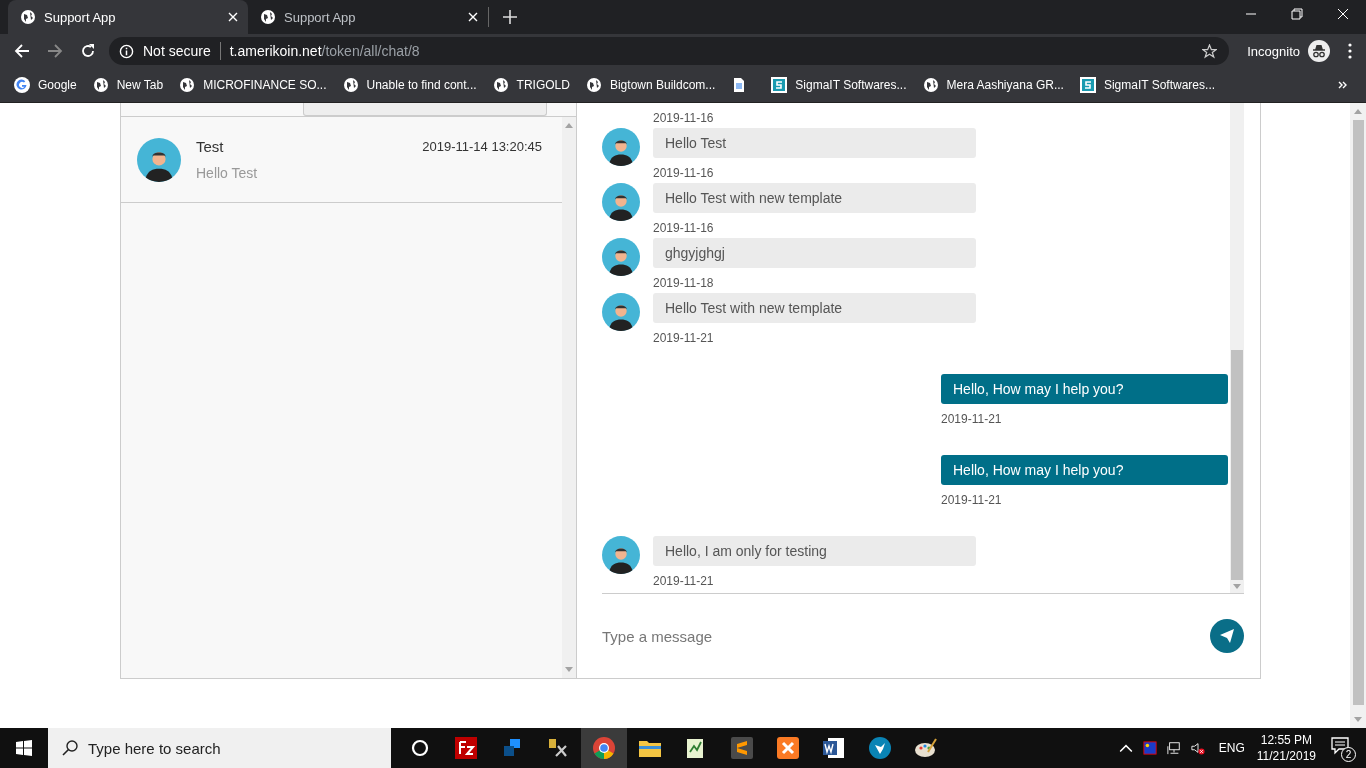 The image size is (1366, 768). I want to click on message-bubble: Hello Test, so click(814, 143).